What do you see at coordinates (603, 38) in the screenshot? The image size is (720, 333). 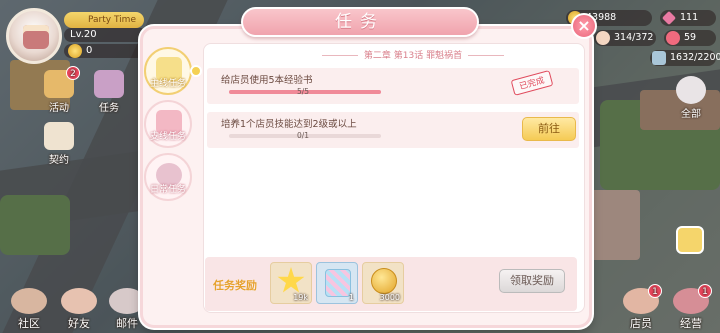 I see `face-icon` at bounding box center [603, 38].